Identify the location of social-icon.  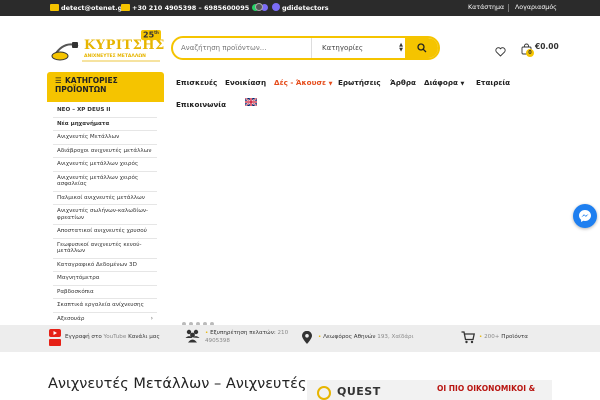
(276, 7).